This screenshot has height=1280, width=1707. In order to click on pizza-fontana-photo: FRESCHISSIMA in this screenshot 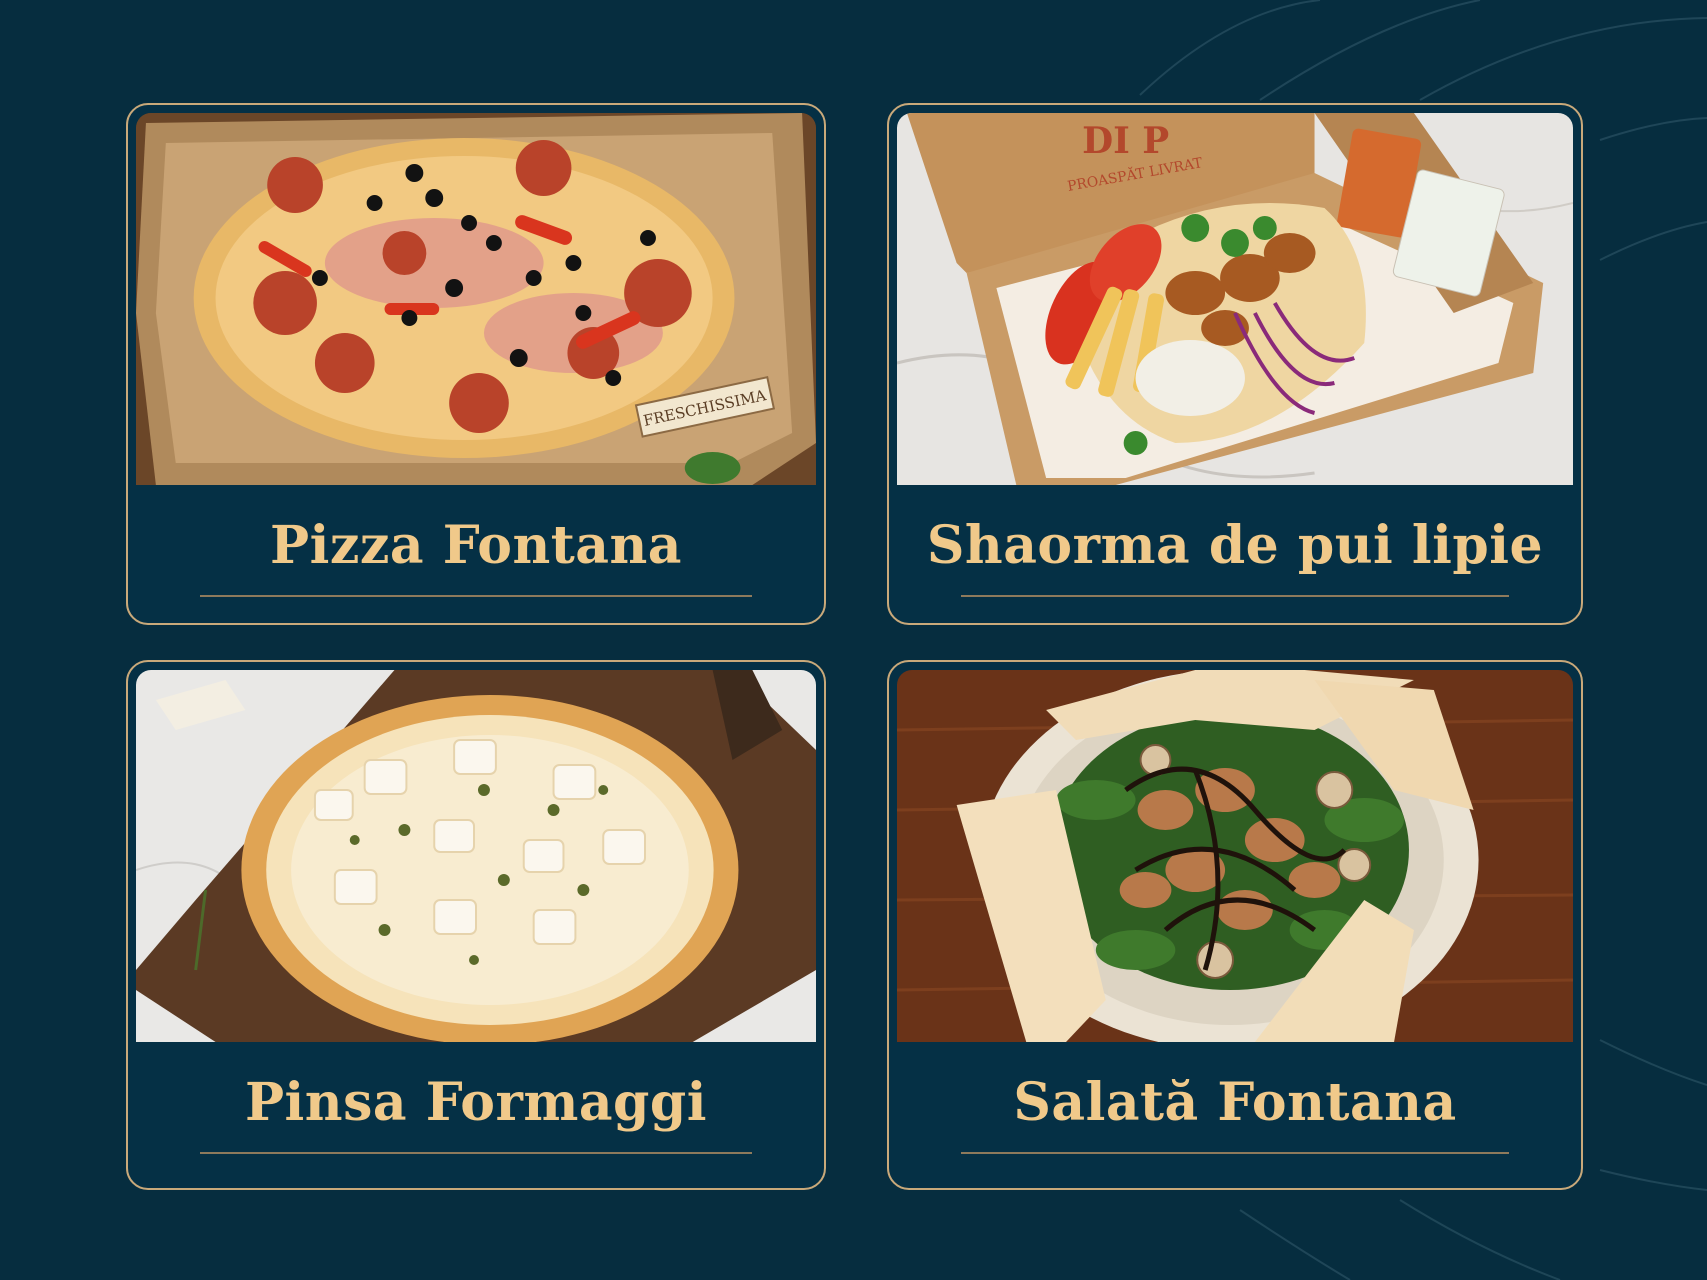, I will do `click(476, 299)`.